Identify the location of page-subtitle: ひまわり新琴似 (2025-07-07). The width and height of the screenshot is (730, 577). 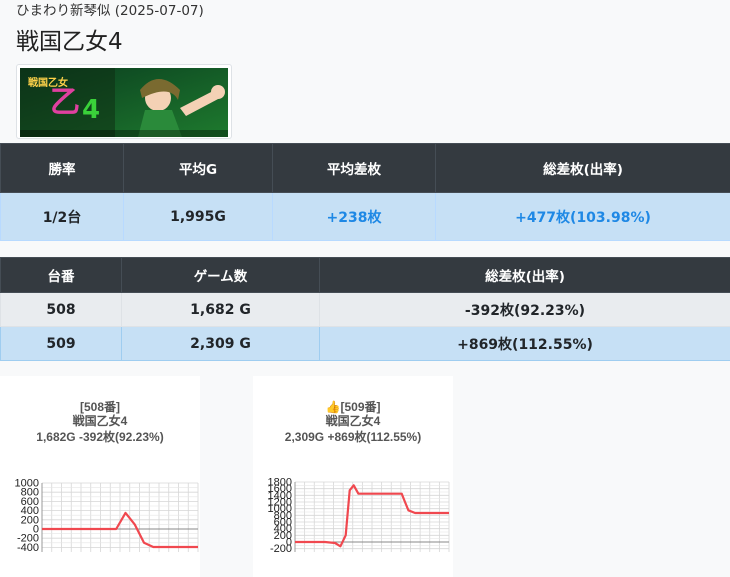
(110, 11).